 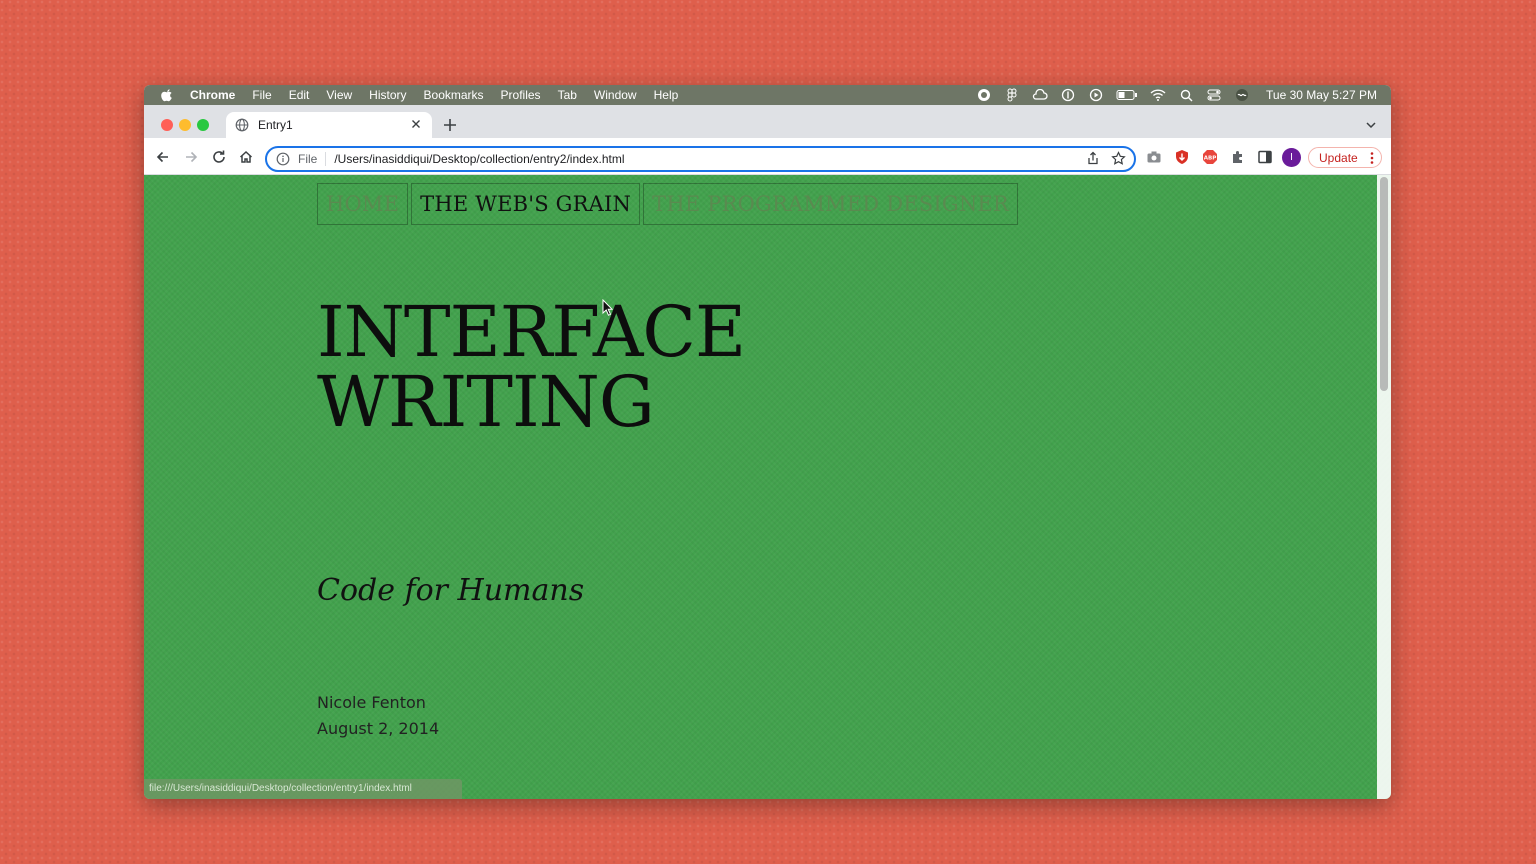 I want to click on media-play-icon, so click(x=1096, y=95).